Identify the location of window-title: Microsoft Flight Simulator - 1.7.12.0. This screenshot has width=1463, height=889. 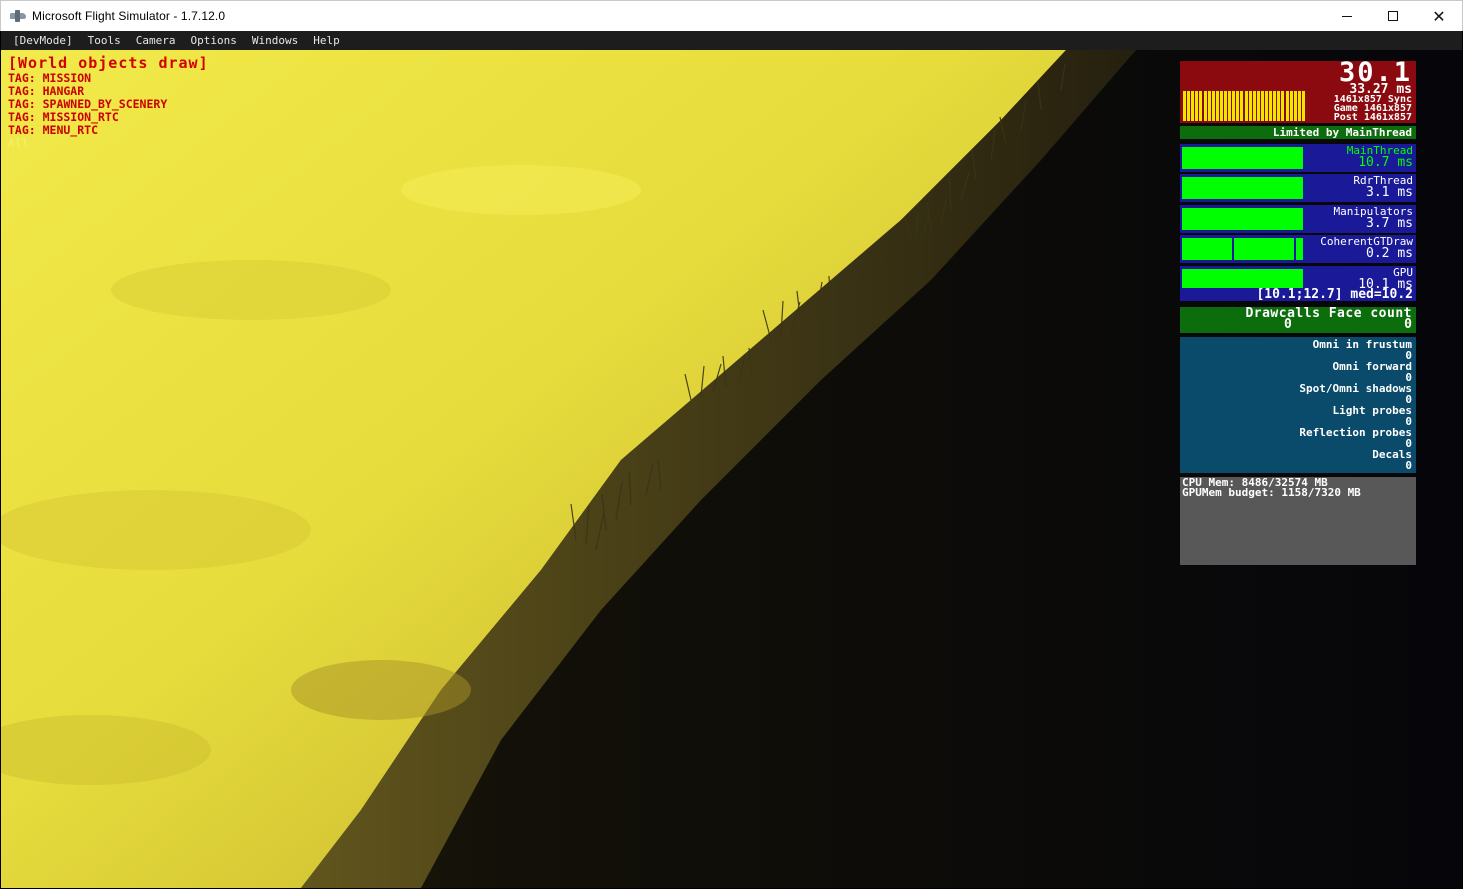
(129, 16).